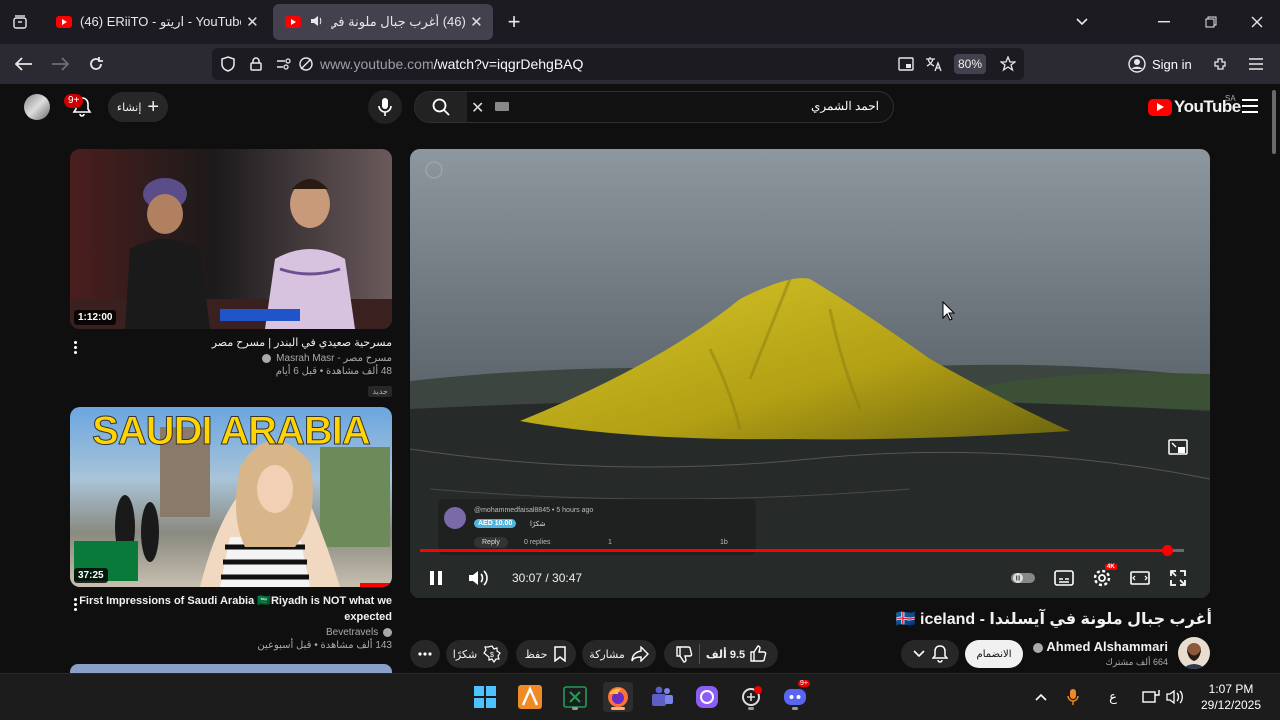  Describe the element at coordinates (502, 106) in the screenshot. I see `keyboard-icon` at that location.